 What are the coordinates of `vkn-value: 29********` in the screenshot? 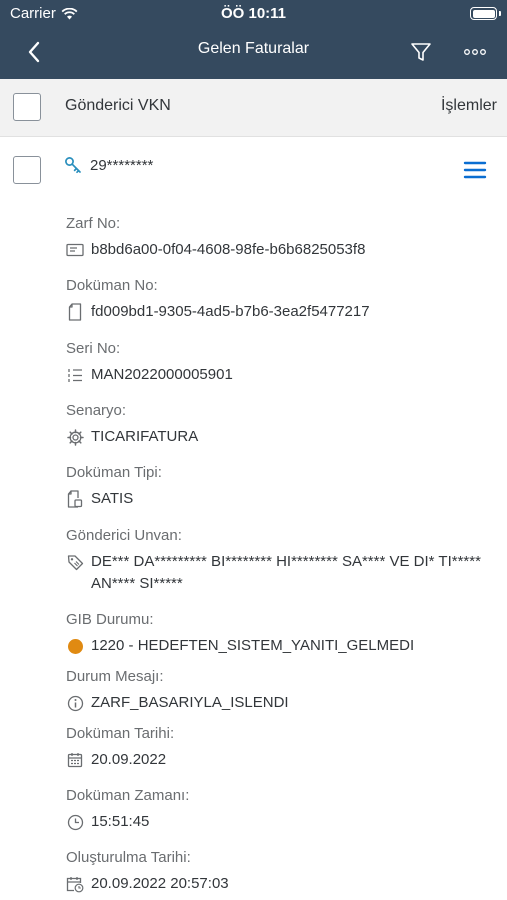 It's located at (122, 165).